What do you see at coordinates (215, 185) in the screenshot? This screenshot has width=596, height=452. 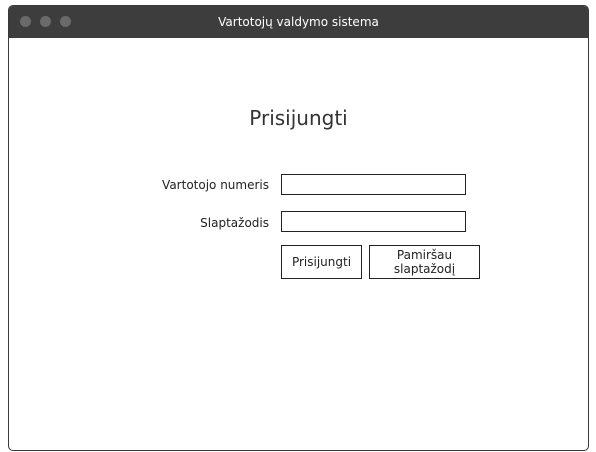 I see `user-number-label: Vartotojo numeris` at bounding box center [215, 185].